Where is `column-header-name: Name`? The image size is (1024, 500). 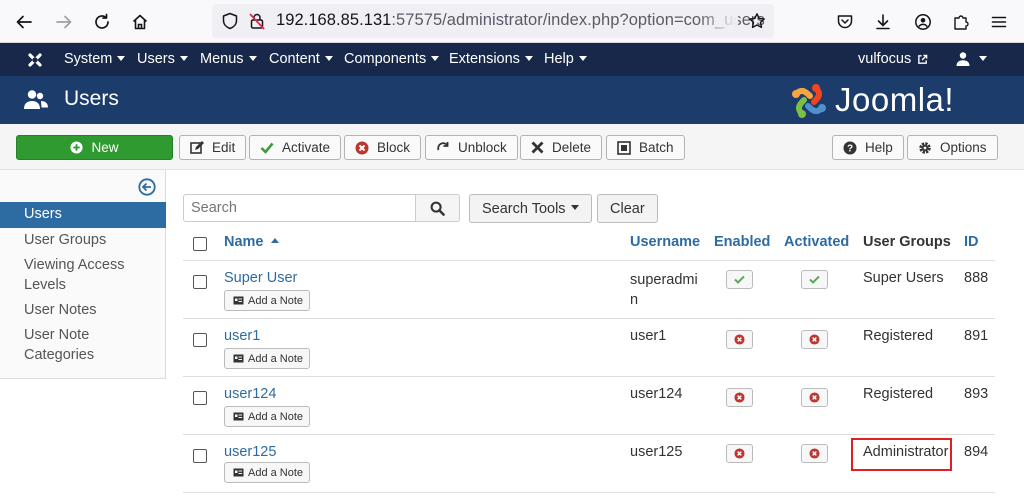 column-header-name: Name is located at coordinates (251, 242).